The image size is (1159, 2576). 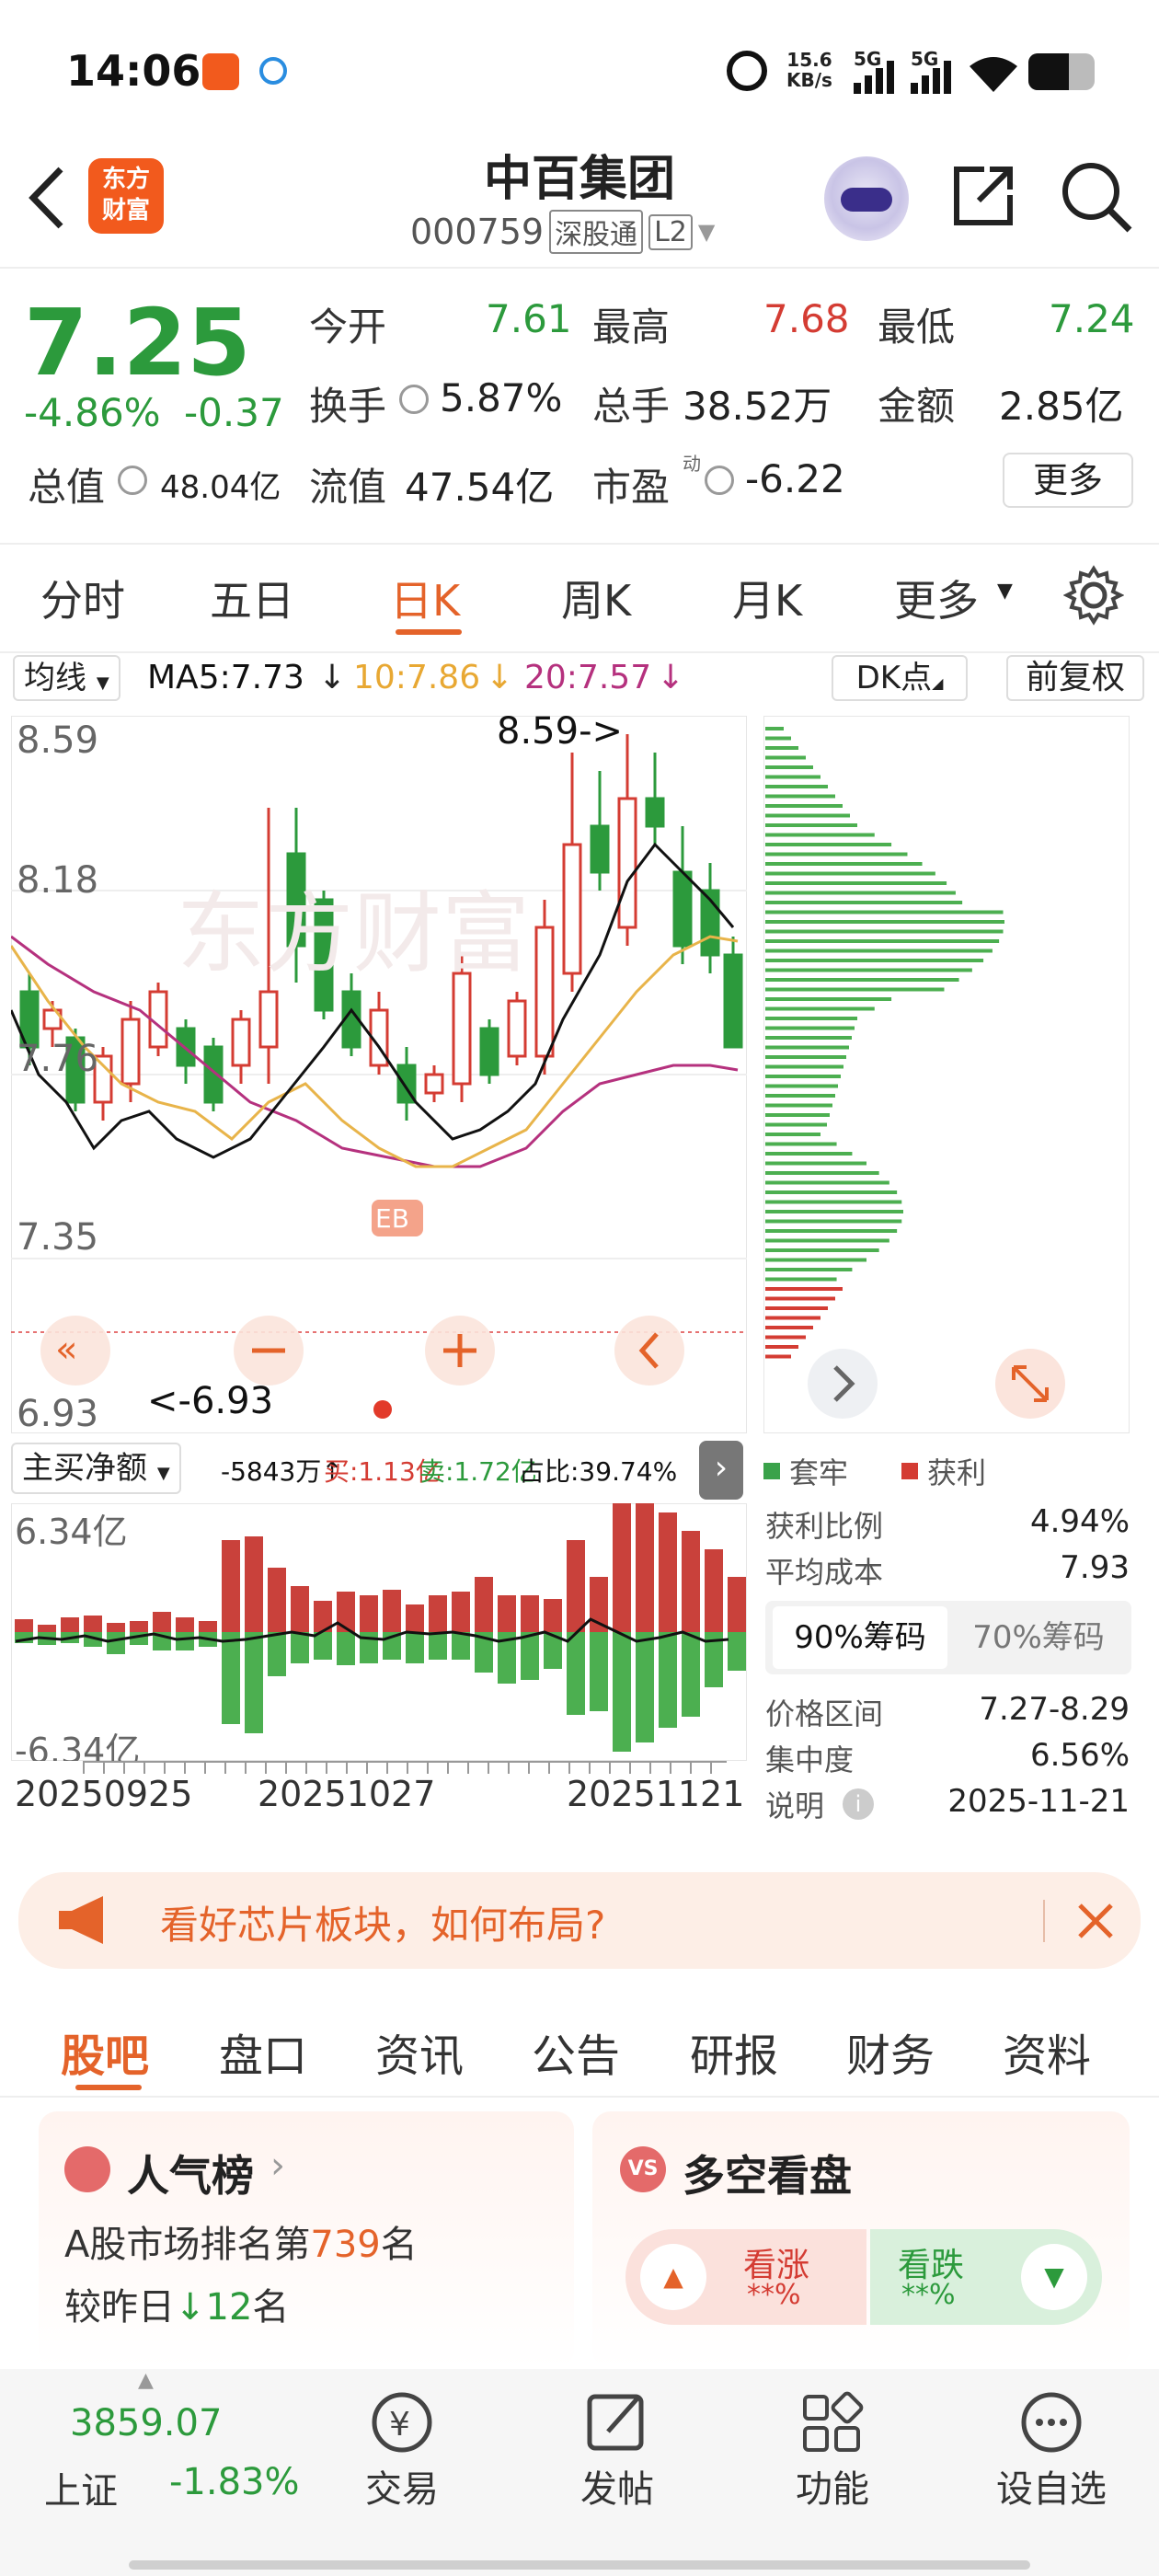 I want to click on dk-point-button: DK点◢, so click(x=900, y=678).